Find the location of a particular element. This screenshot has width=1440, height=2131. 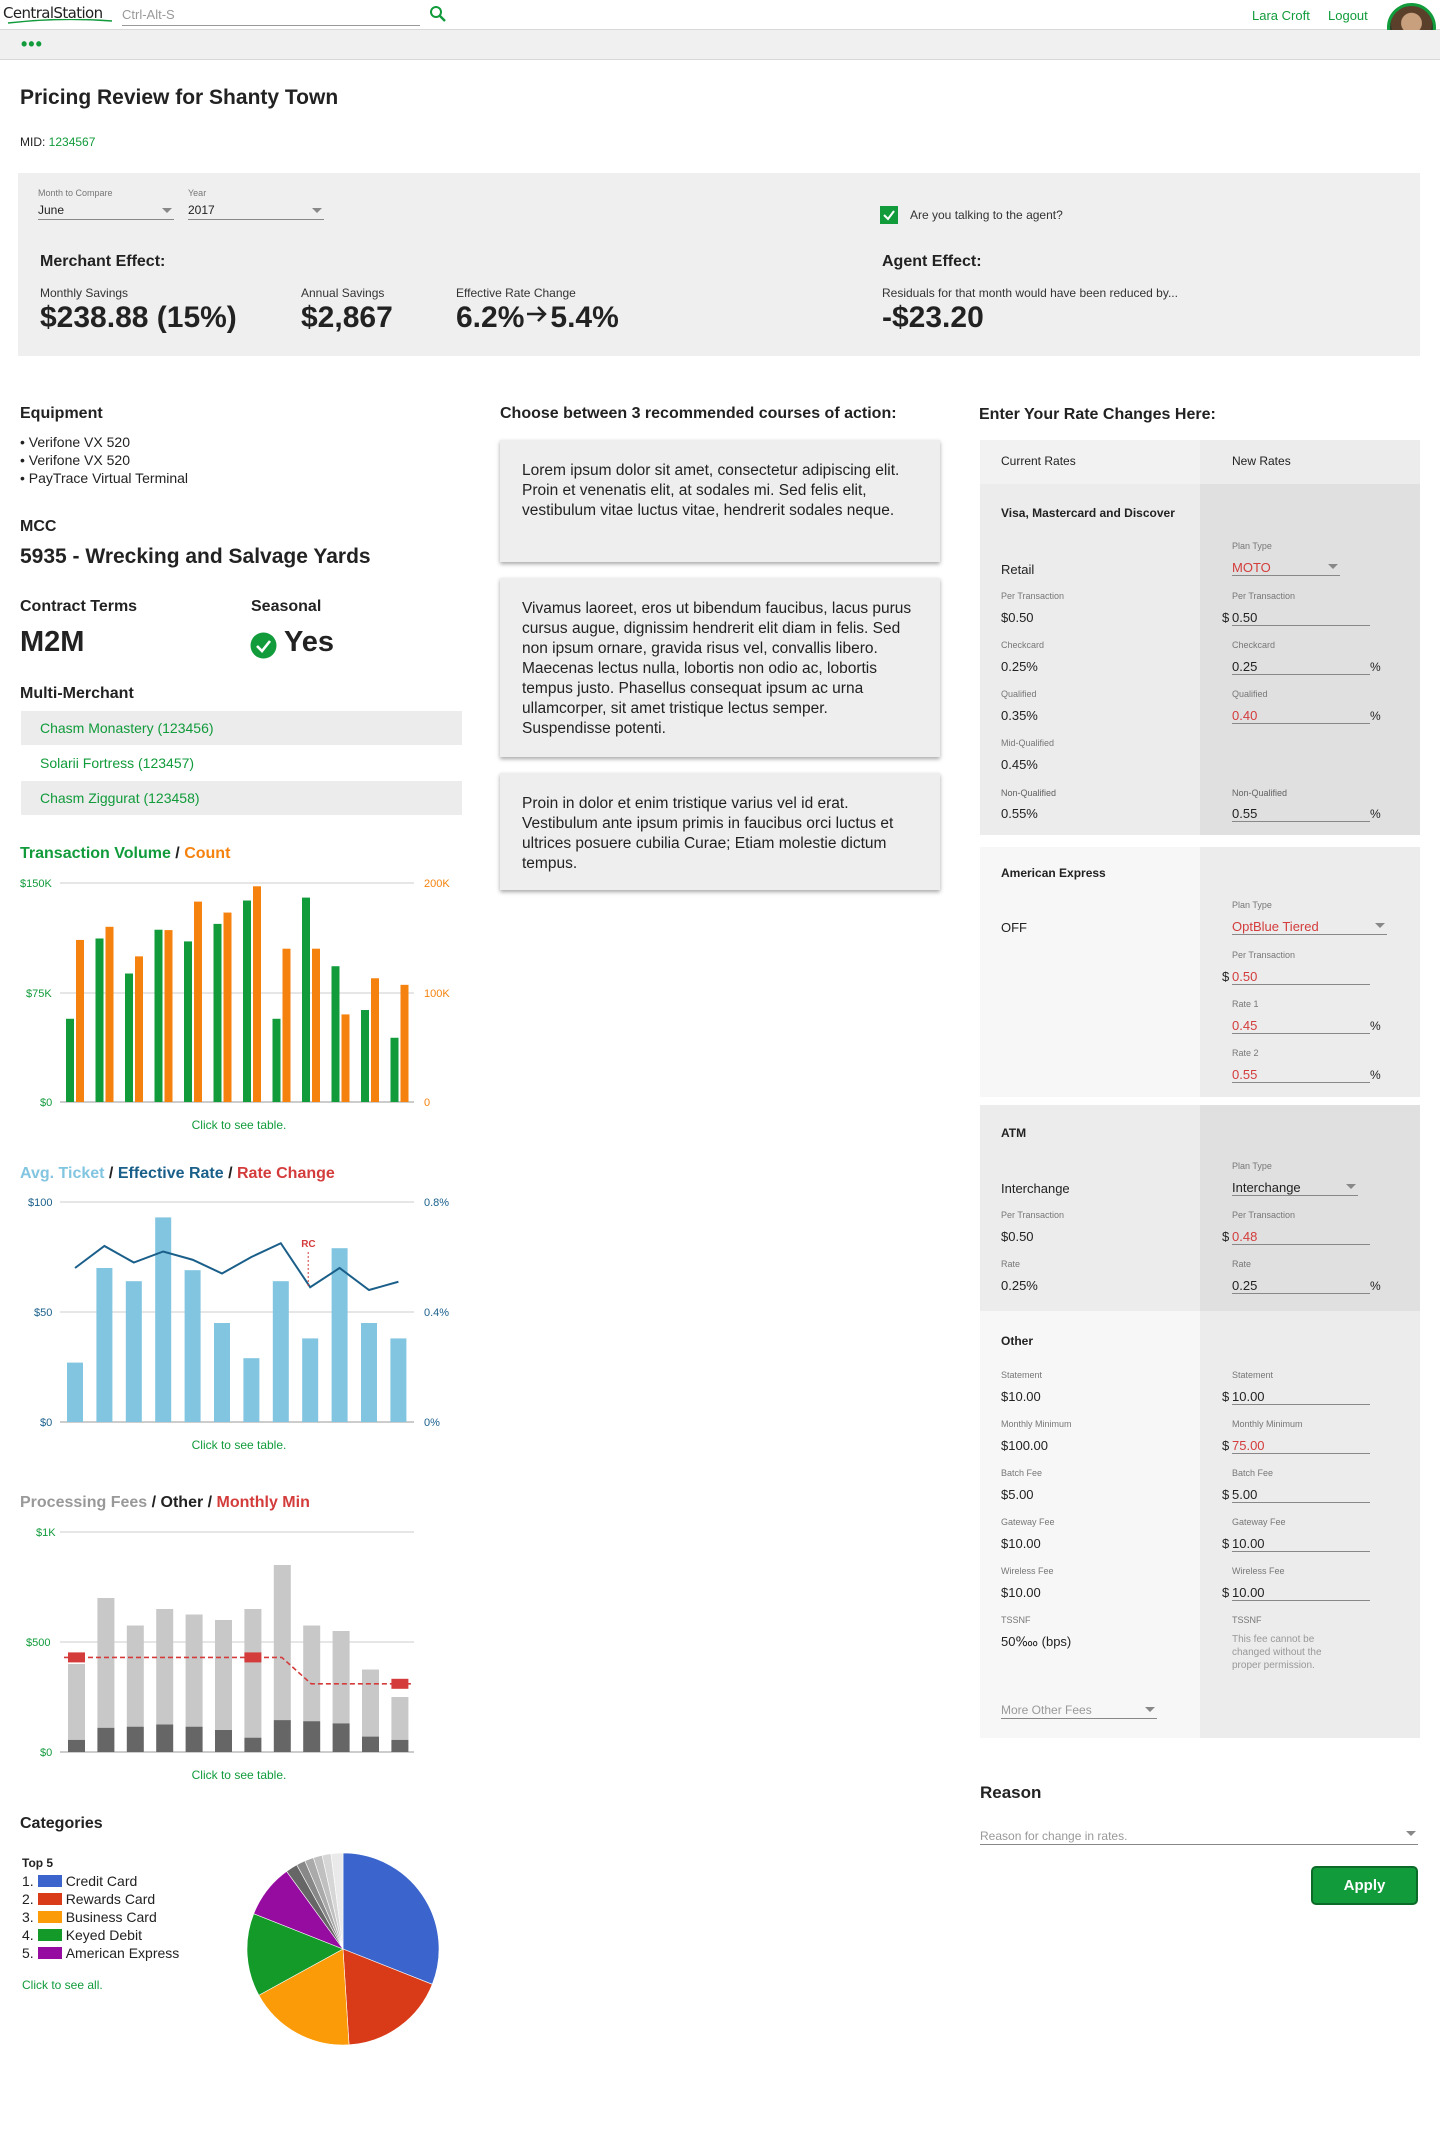

categories-pie-chart is located at coordinates (343, 1949).